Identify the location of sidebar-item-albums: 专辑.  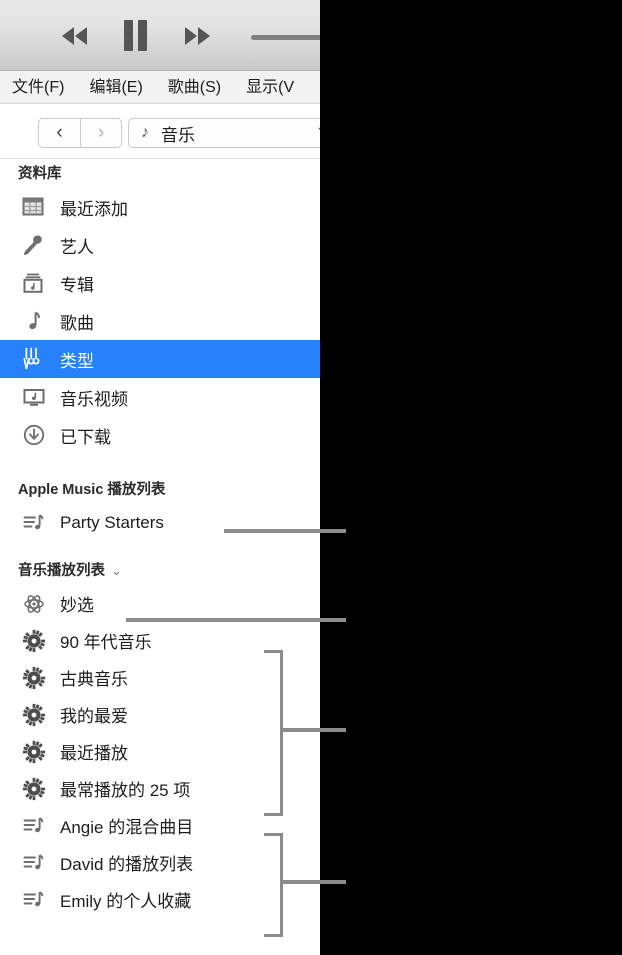
(160, 283).